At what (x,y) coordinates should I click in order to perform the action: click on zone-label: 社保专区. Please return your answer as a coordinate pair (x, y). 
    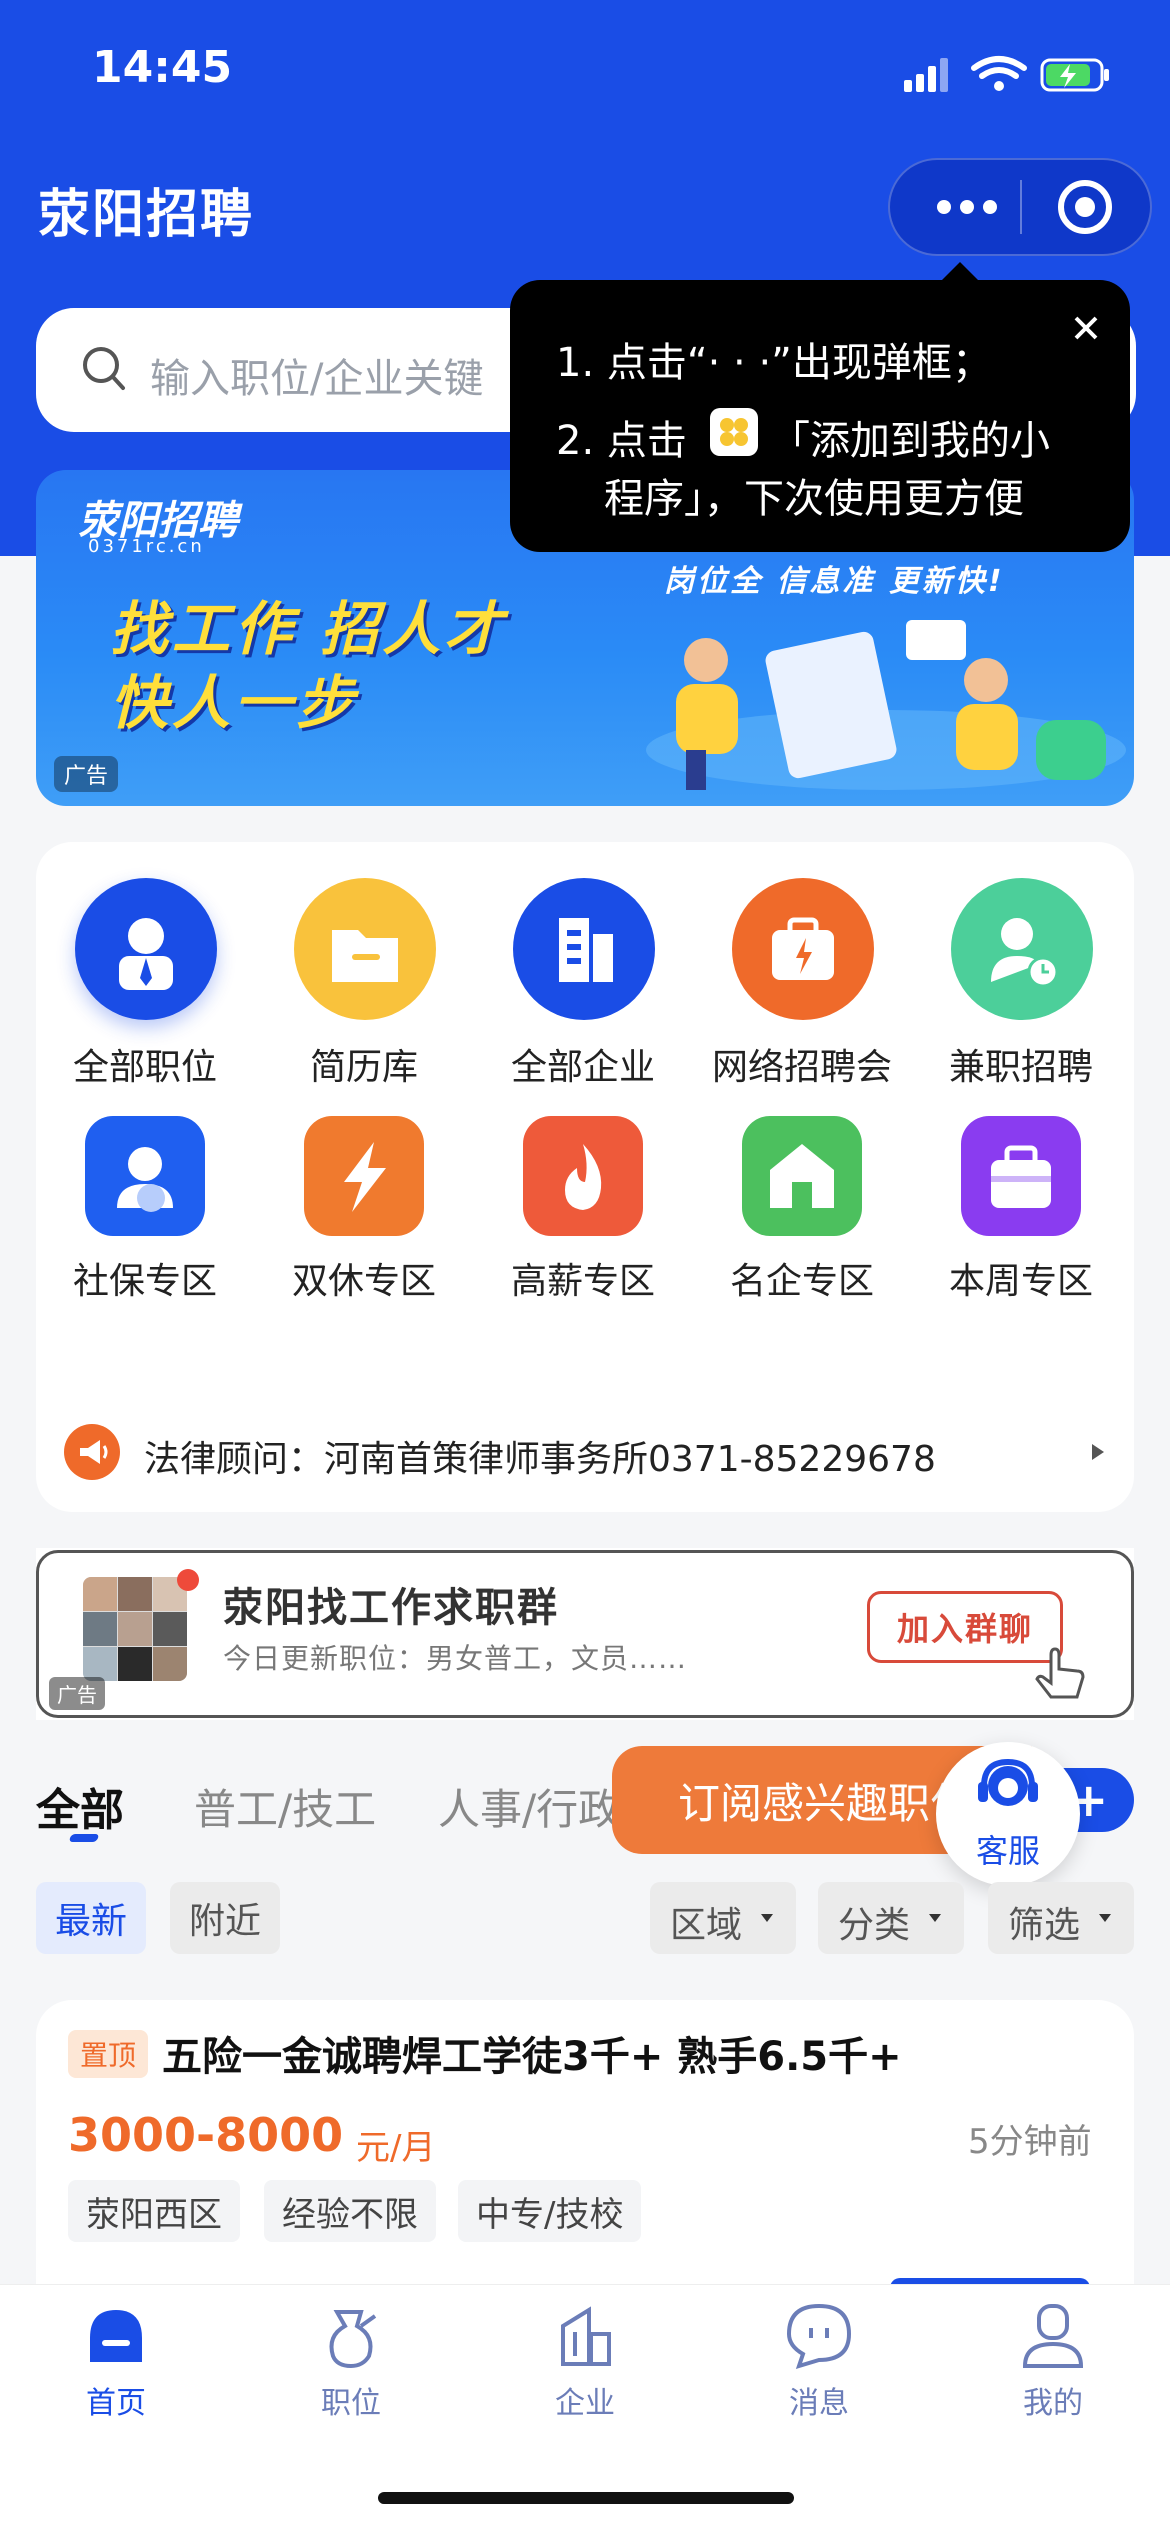
    Looking at the image, I should click on (144, 1281).